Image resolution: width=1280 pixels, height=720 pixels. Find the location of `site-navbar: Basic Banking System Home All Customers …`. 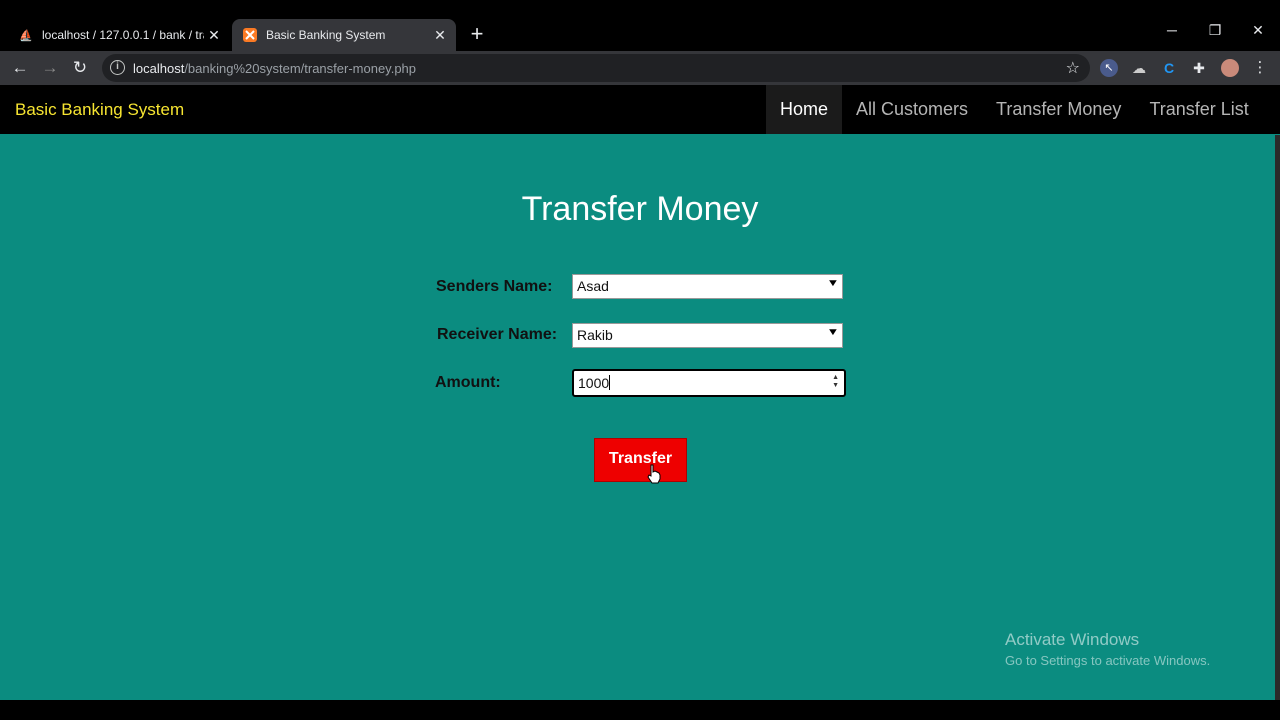

site-navbar: Basic Banking System Home All Customers … is located at coordinates (640, 109).